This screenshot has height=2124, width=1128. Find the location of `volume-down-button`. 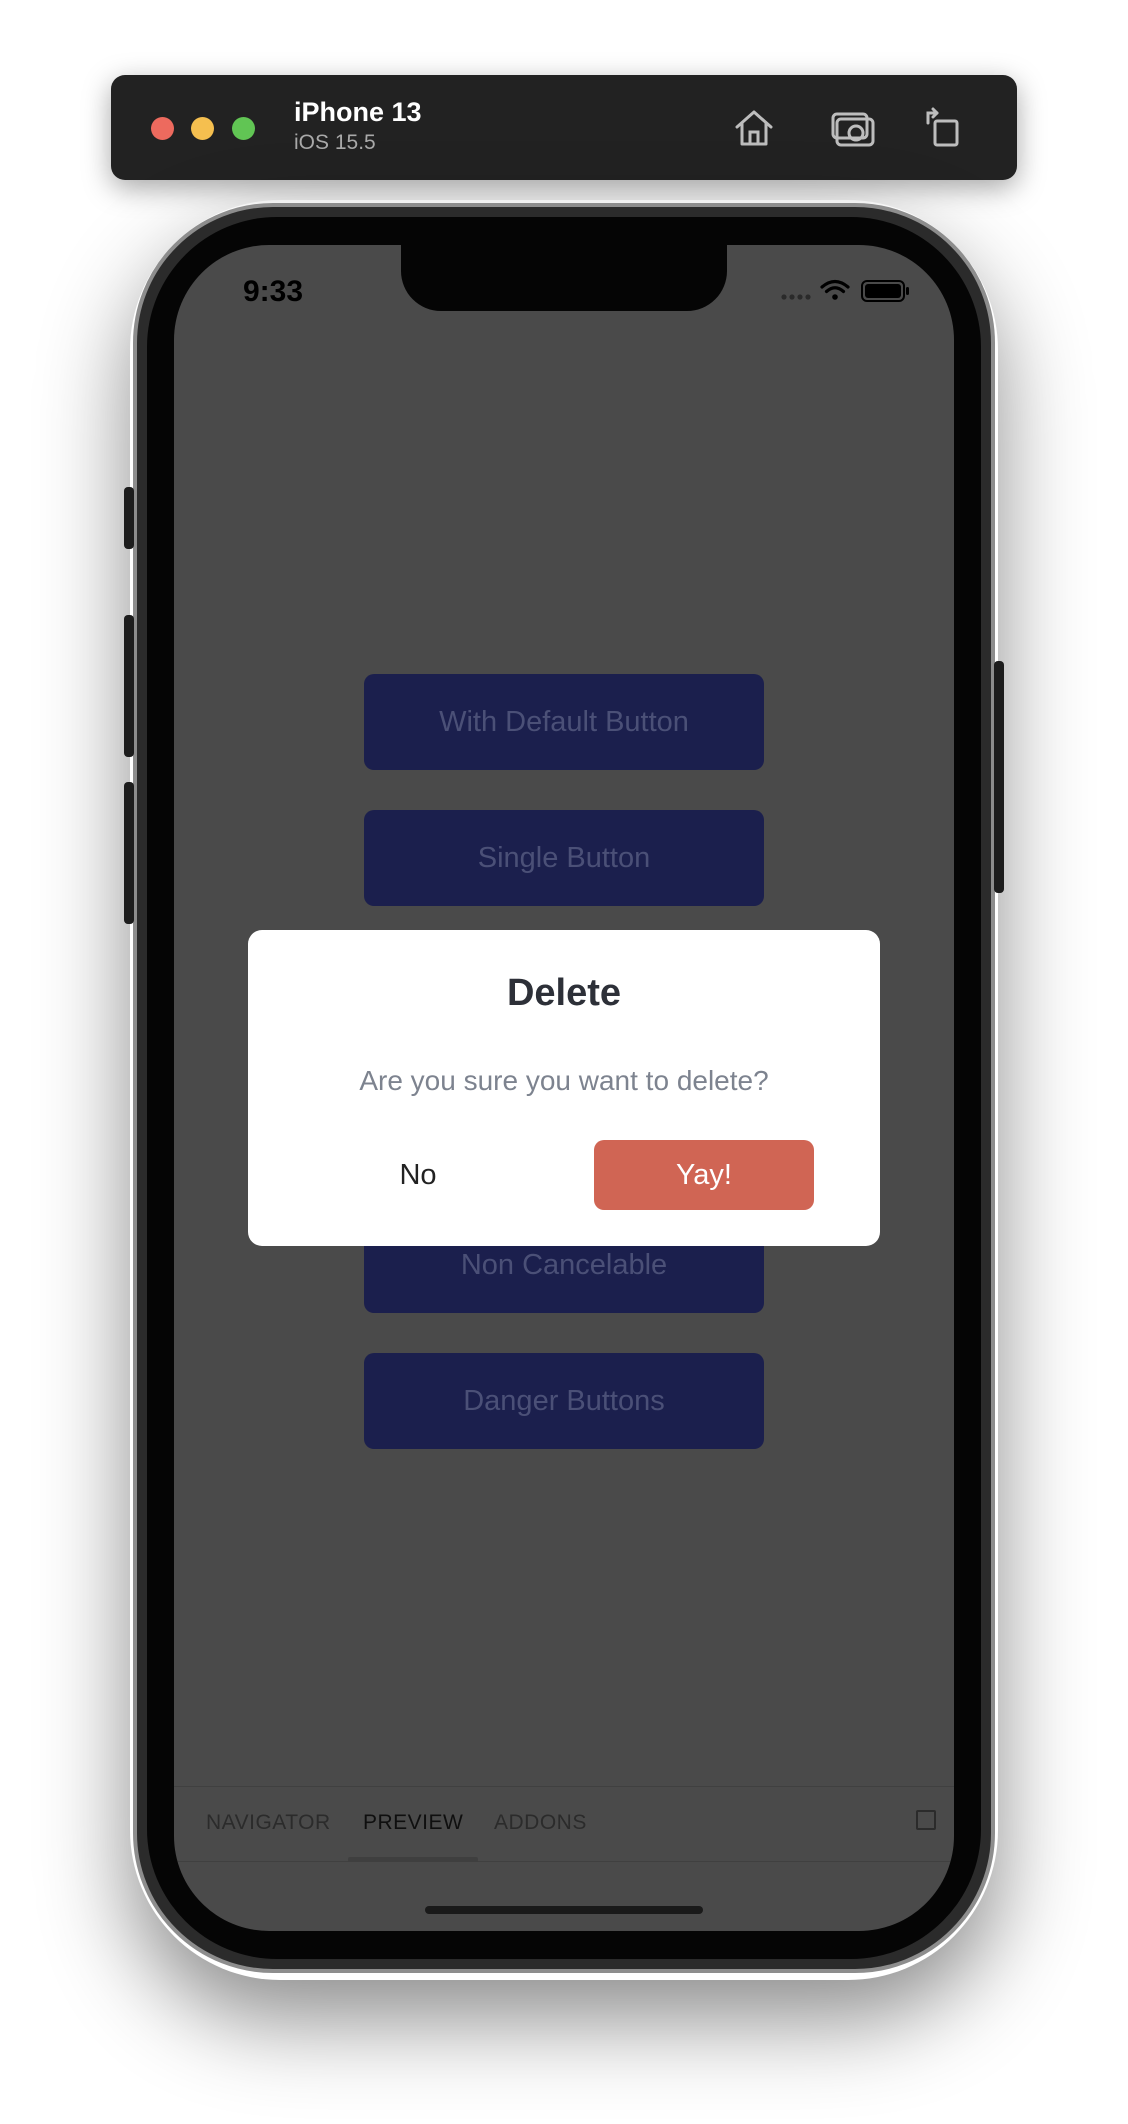

volume-down-button is located at coordinates (129, 853).